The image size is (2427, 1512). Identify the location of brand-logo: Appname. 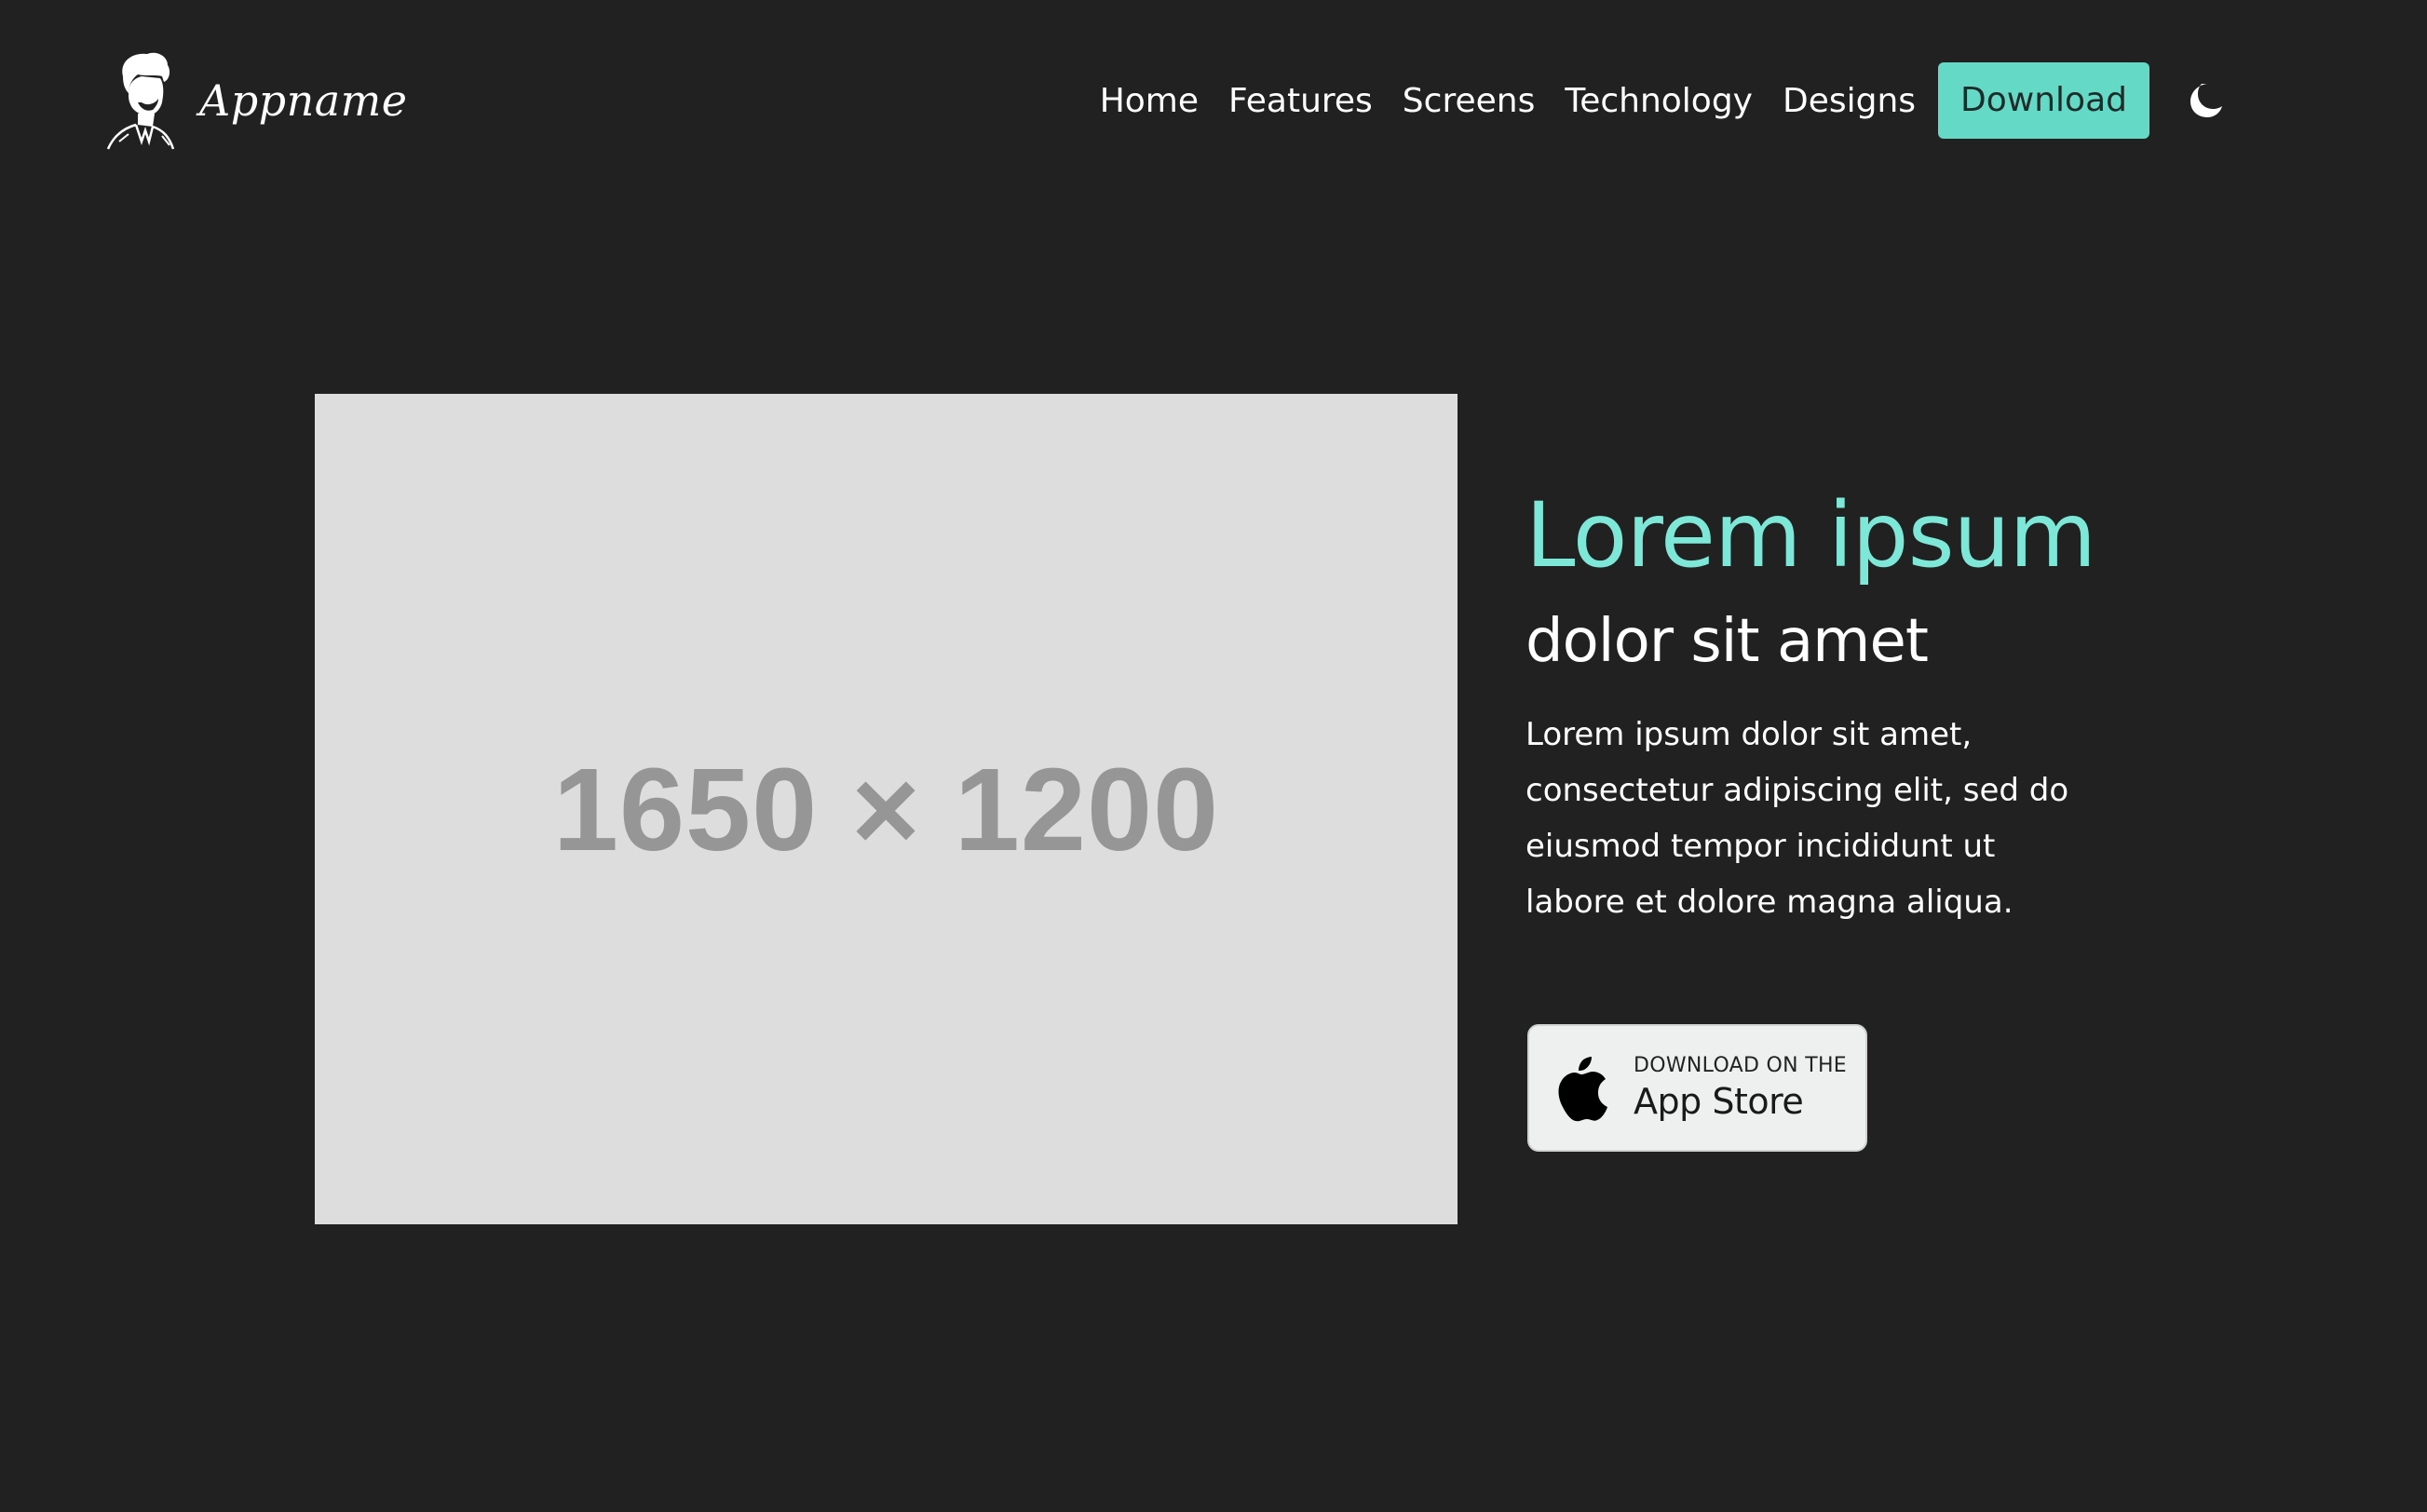
(255, 101).